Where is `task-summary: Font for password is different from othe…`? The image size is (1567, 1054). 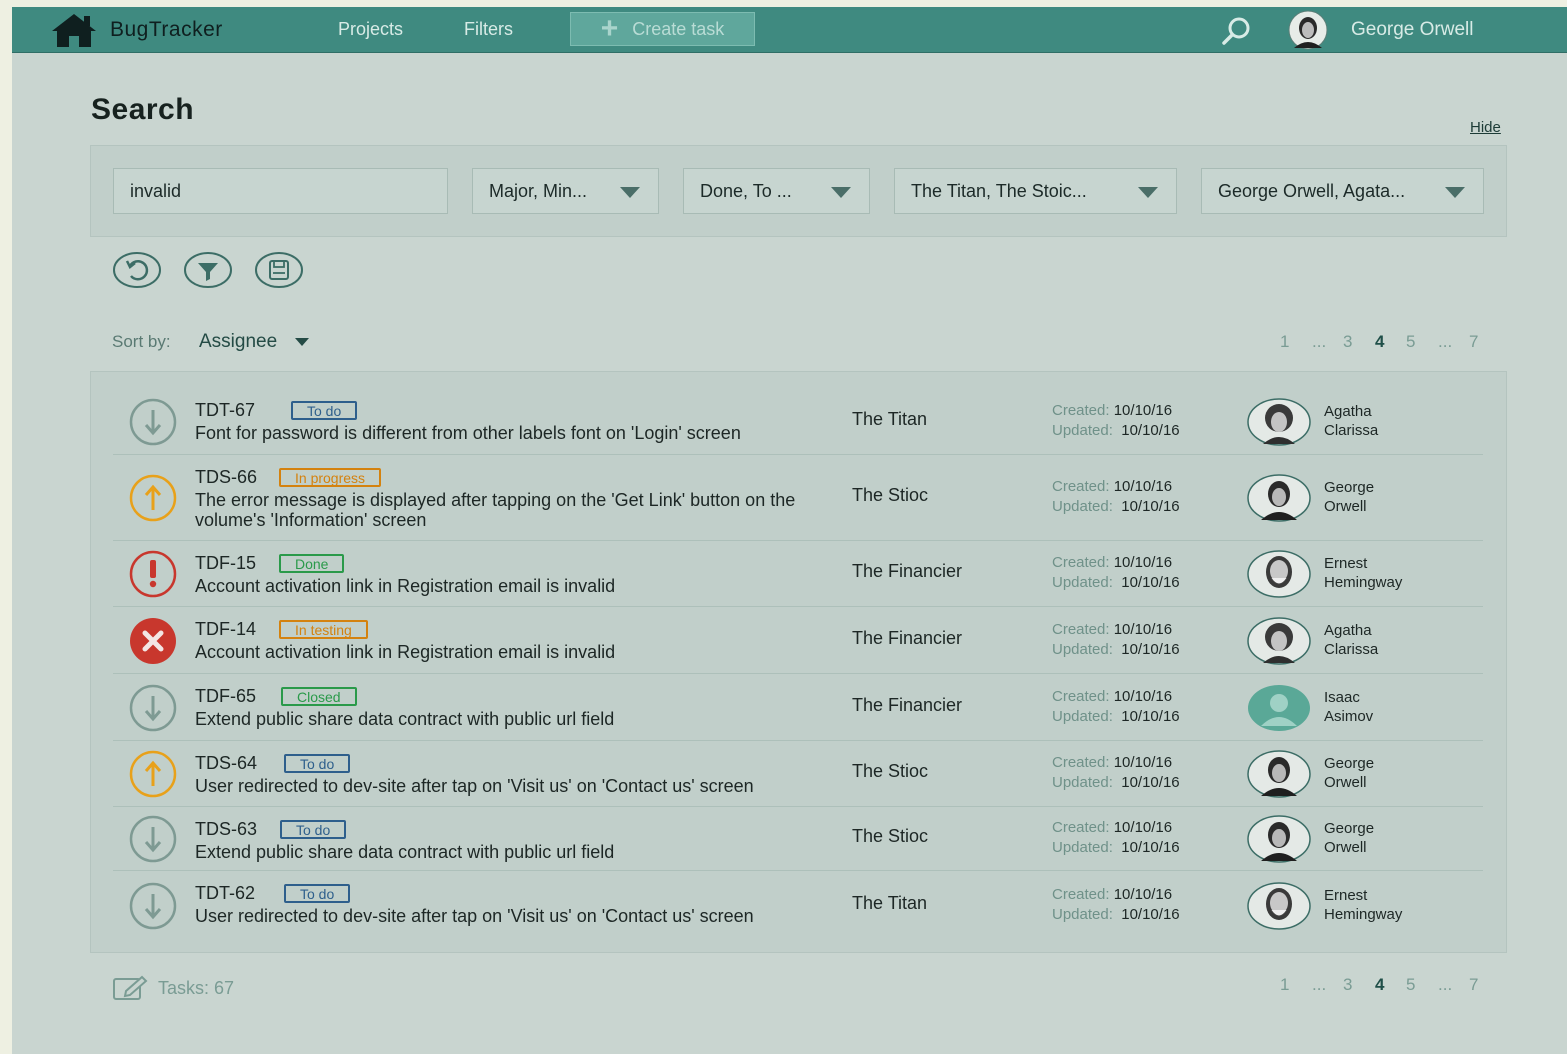
task-summary: Font for password is different from othe… is located at coordinates (525, 433).